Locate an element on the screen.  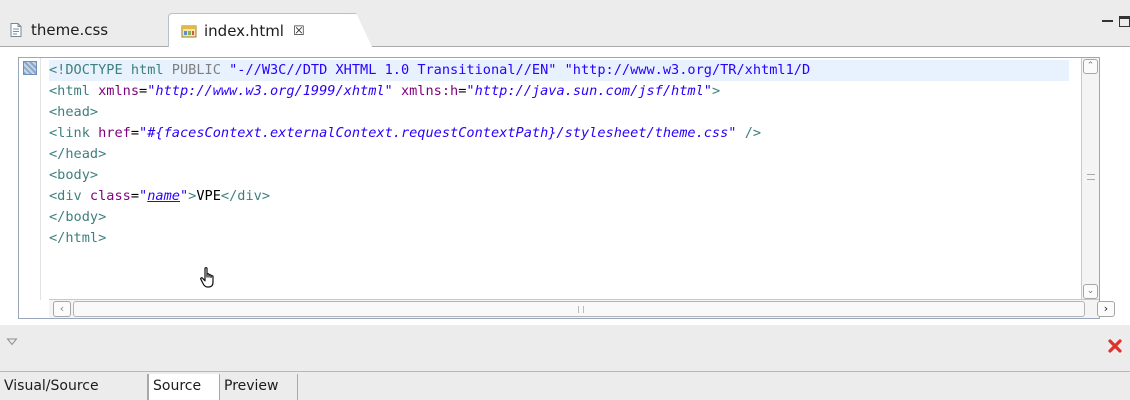
vertical-scrollbar: ⌃ ⌄ is located at coordinates (1090, 179).